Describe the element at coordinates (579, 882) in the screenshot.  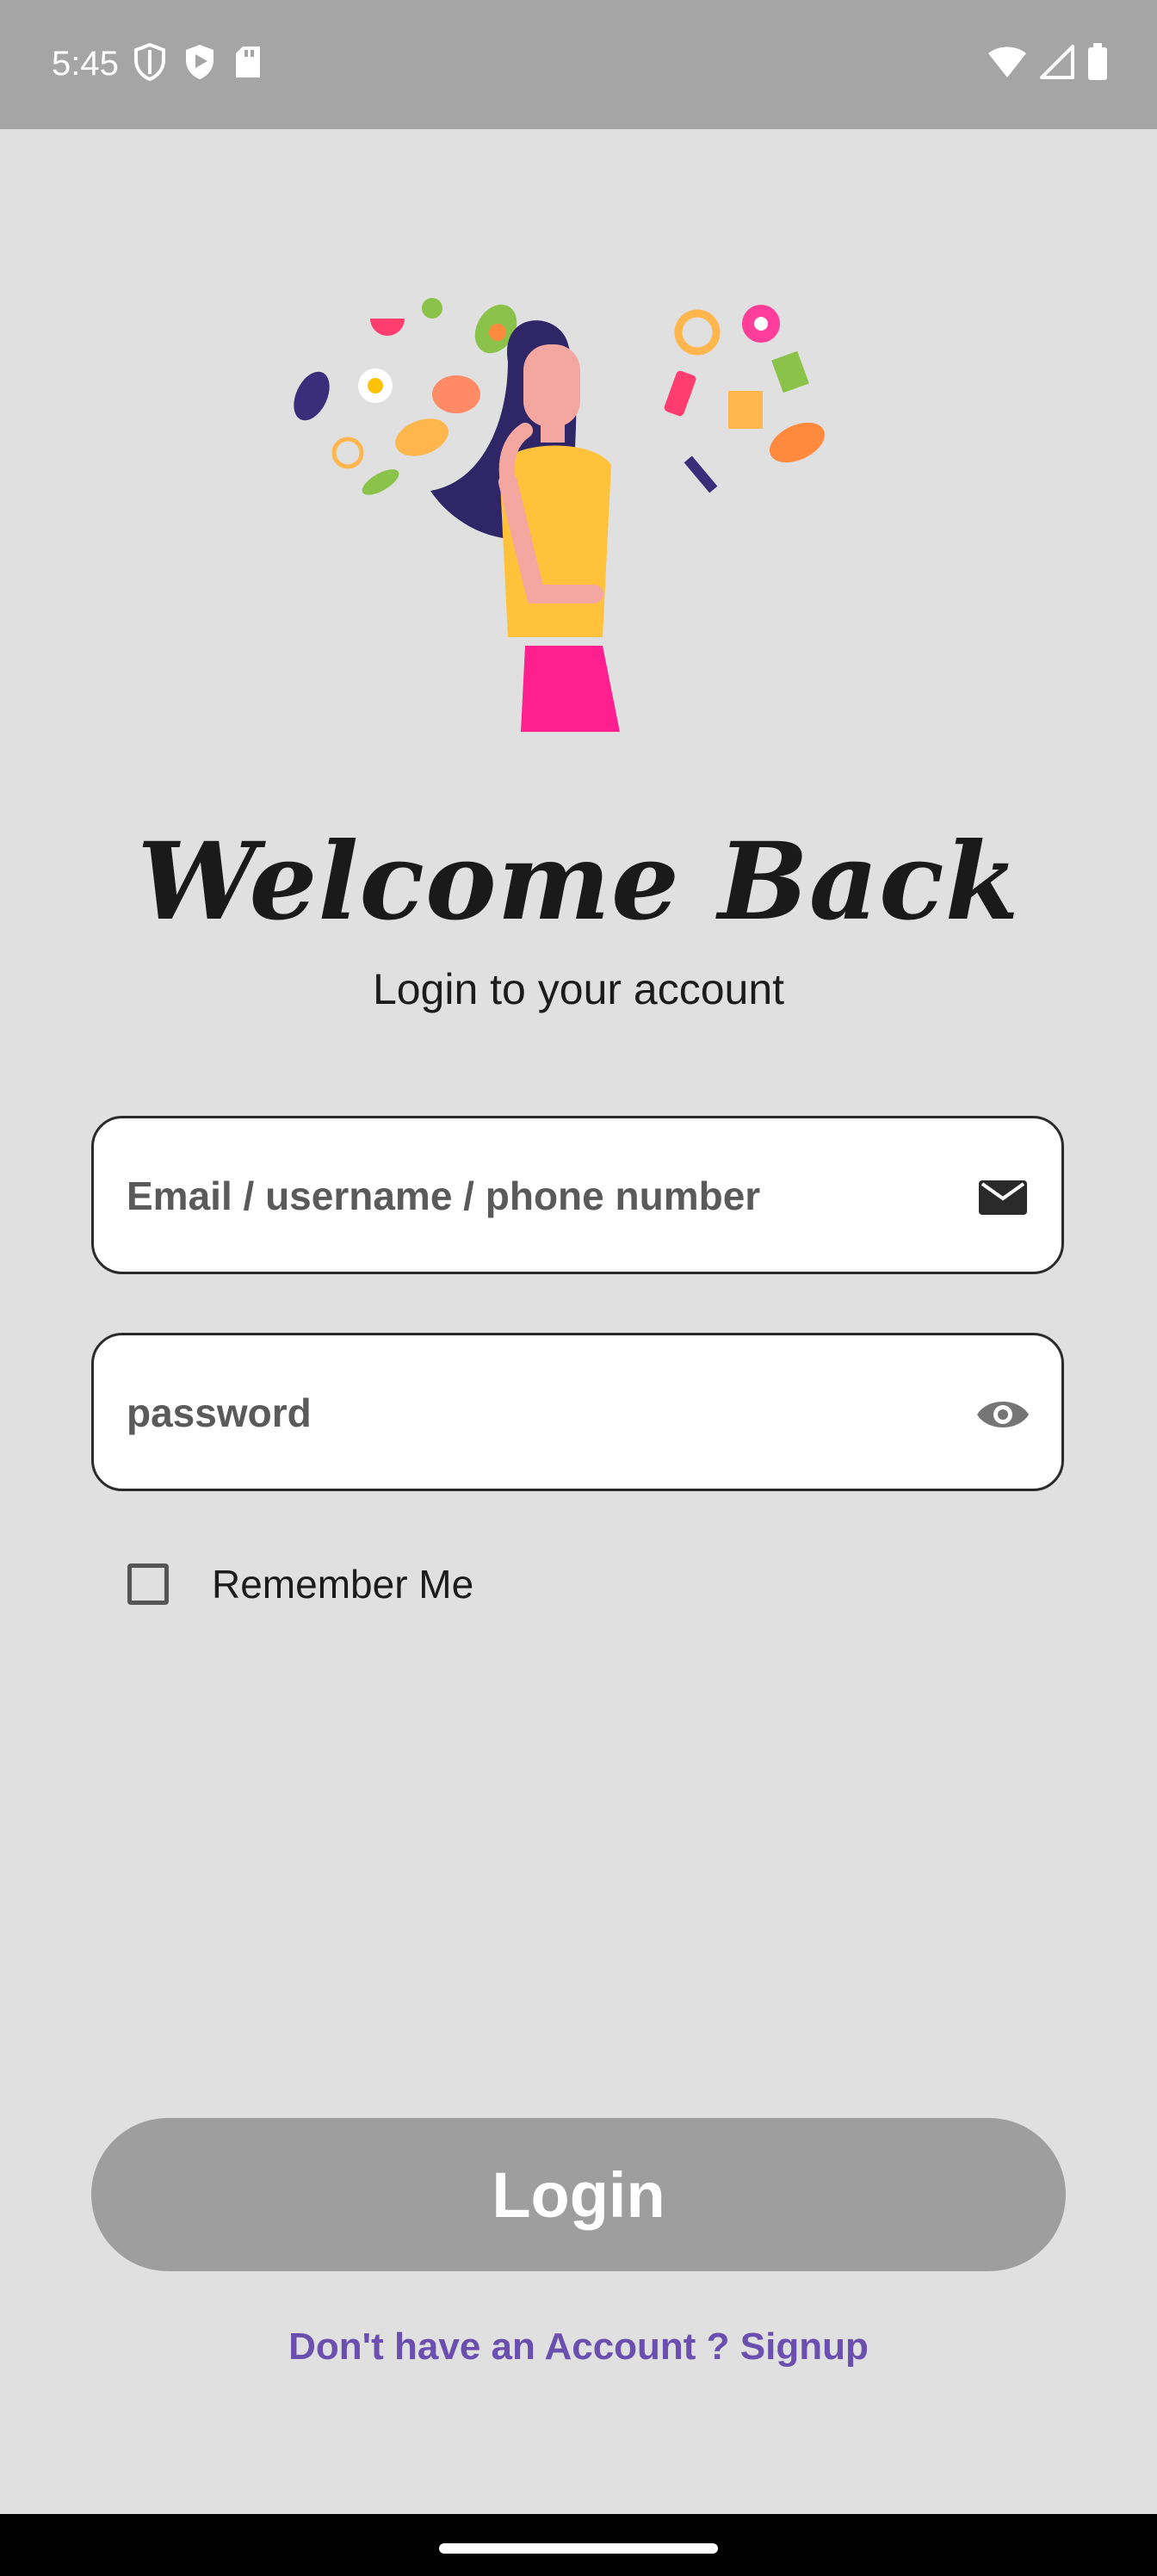
I see `page-title: Welcome Back` at that location.